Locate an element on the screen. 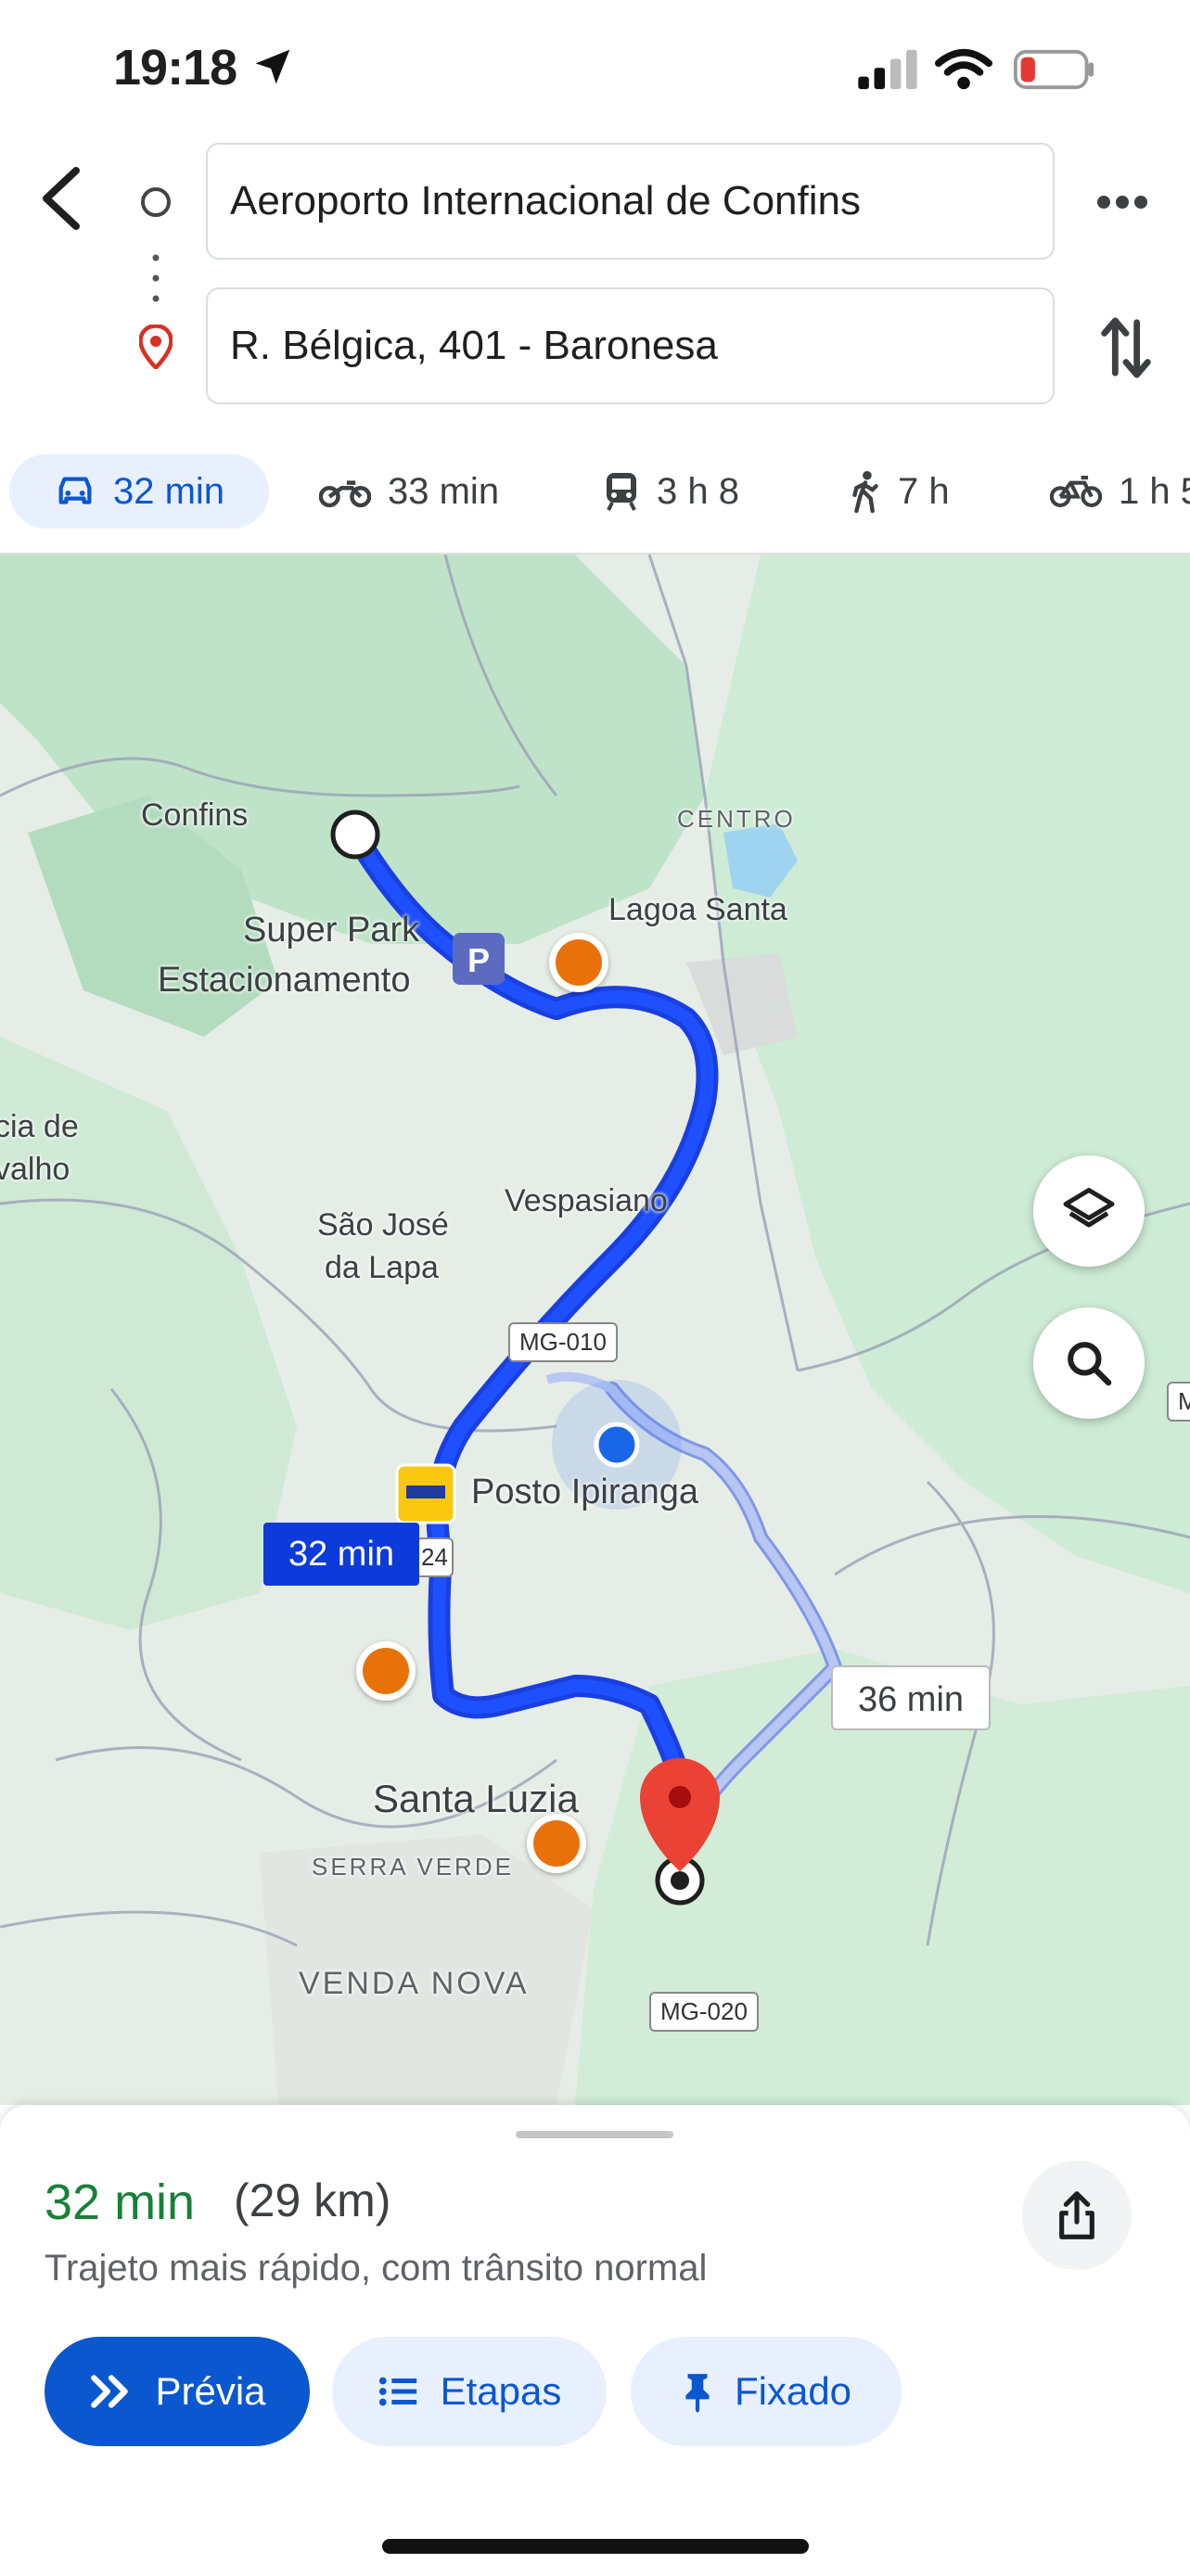  more-options-icon is located at coordinates (1122, 202).